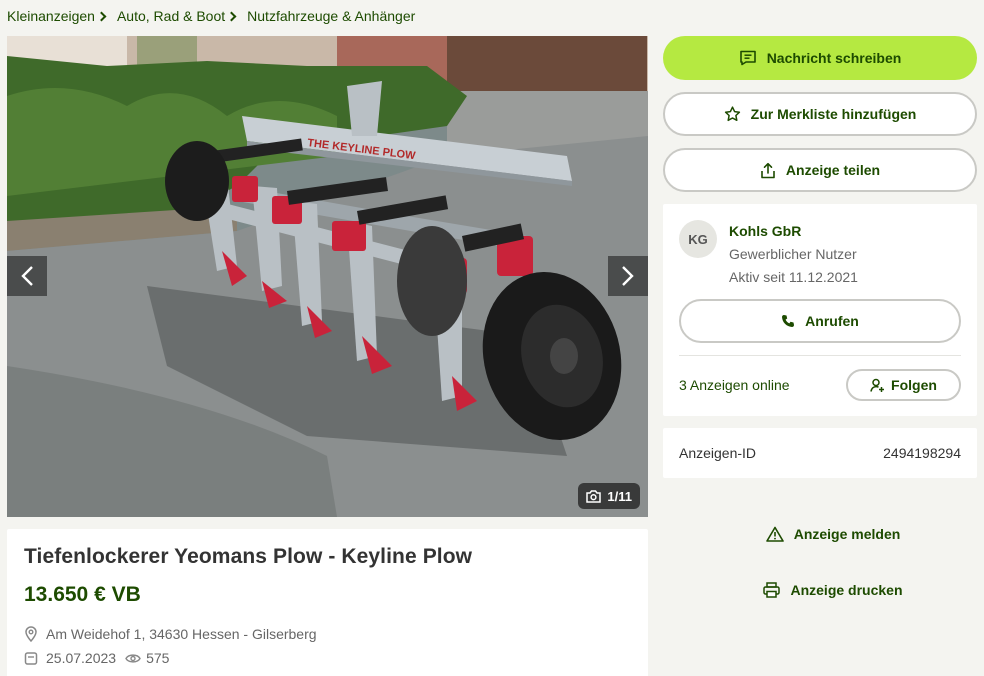 The width and height of the screenshot is (984, 676). Describe the element at coordinates (774, 534) in the screenshot. I see `warning-icon` at that location.